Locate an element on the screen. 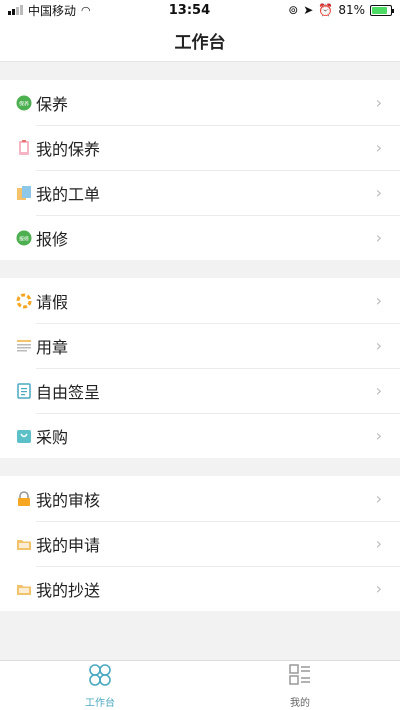 The width and height of the screenshot is (400, 710). row-label: 请假 is located at coordinates (52, 302).